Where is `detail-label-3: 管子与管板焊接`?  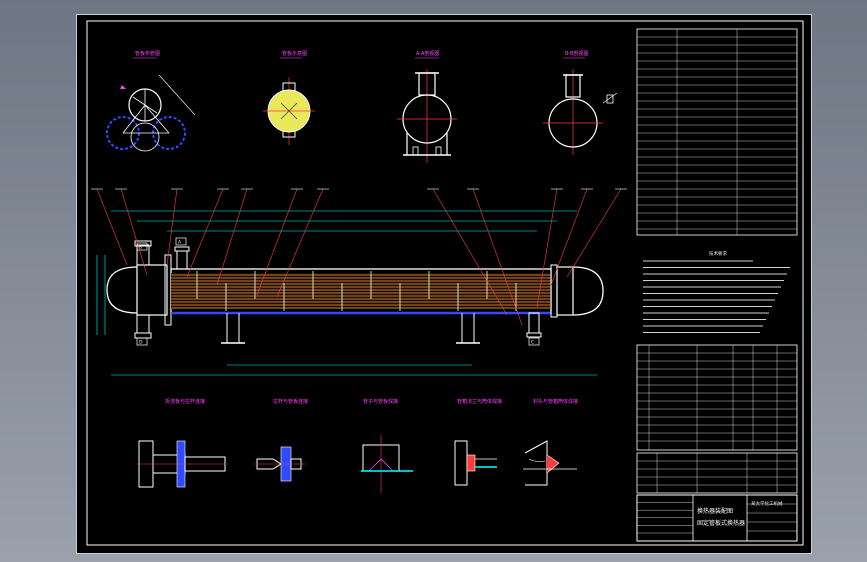 detail-label-3: 管子与管板焊接 is located at coordinates (380, 401).